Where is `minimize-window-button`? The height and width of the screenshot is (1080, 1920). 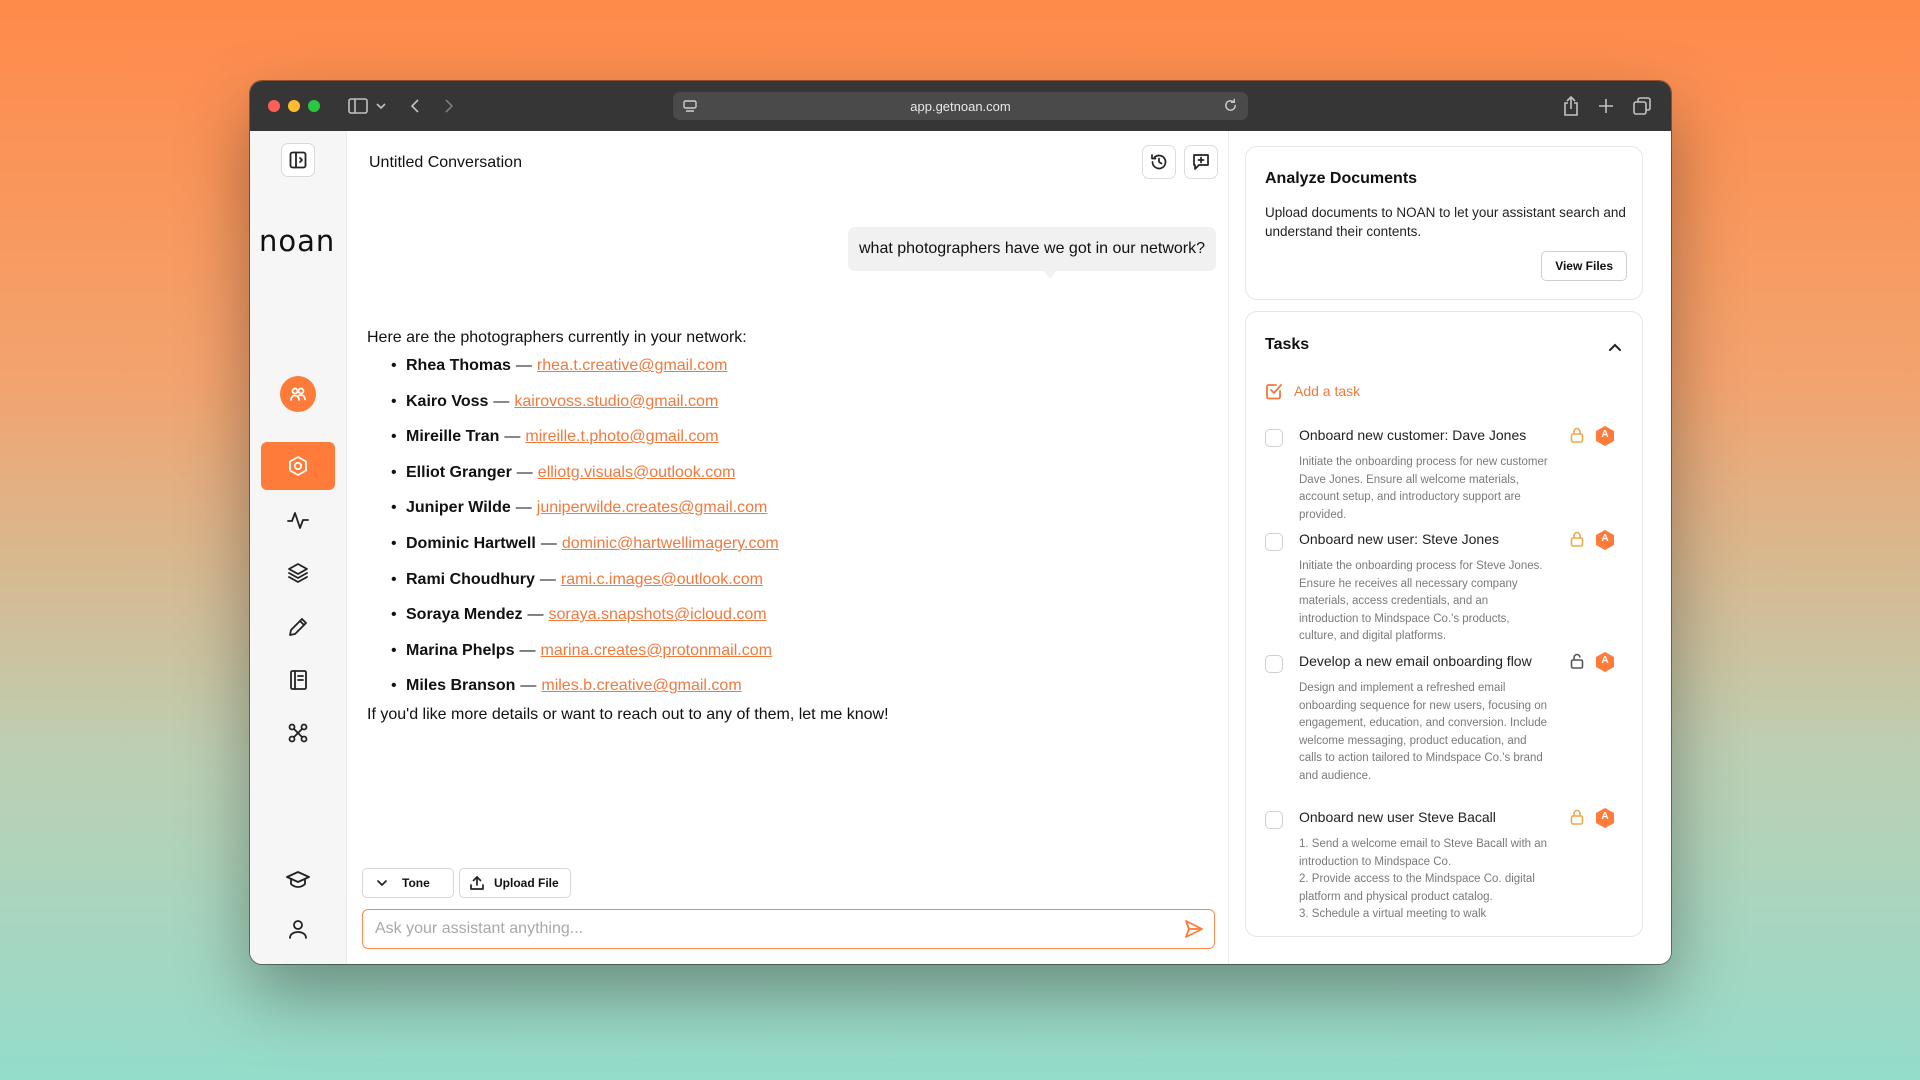 minimize-window-button is located at coordinates (294, 106).